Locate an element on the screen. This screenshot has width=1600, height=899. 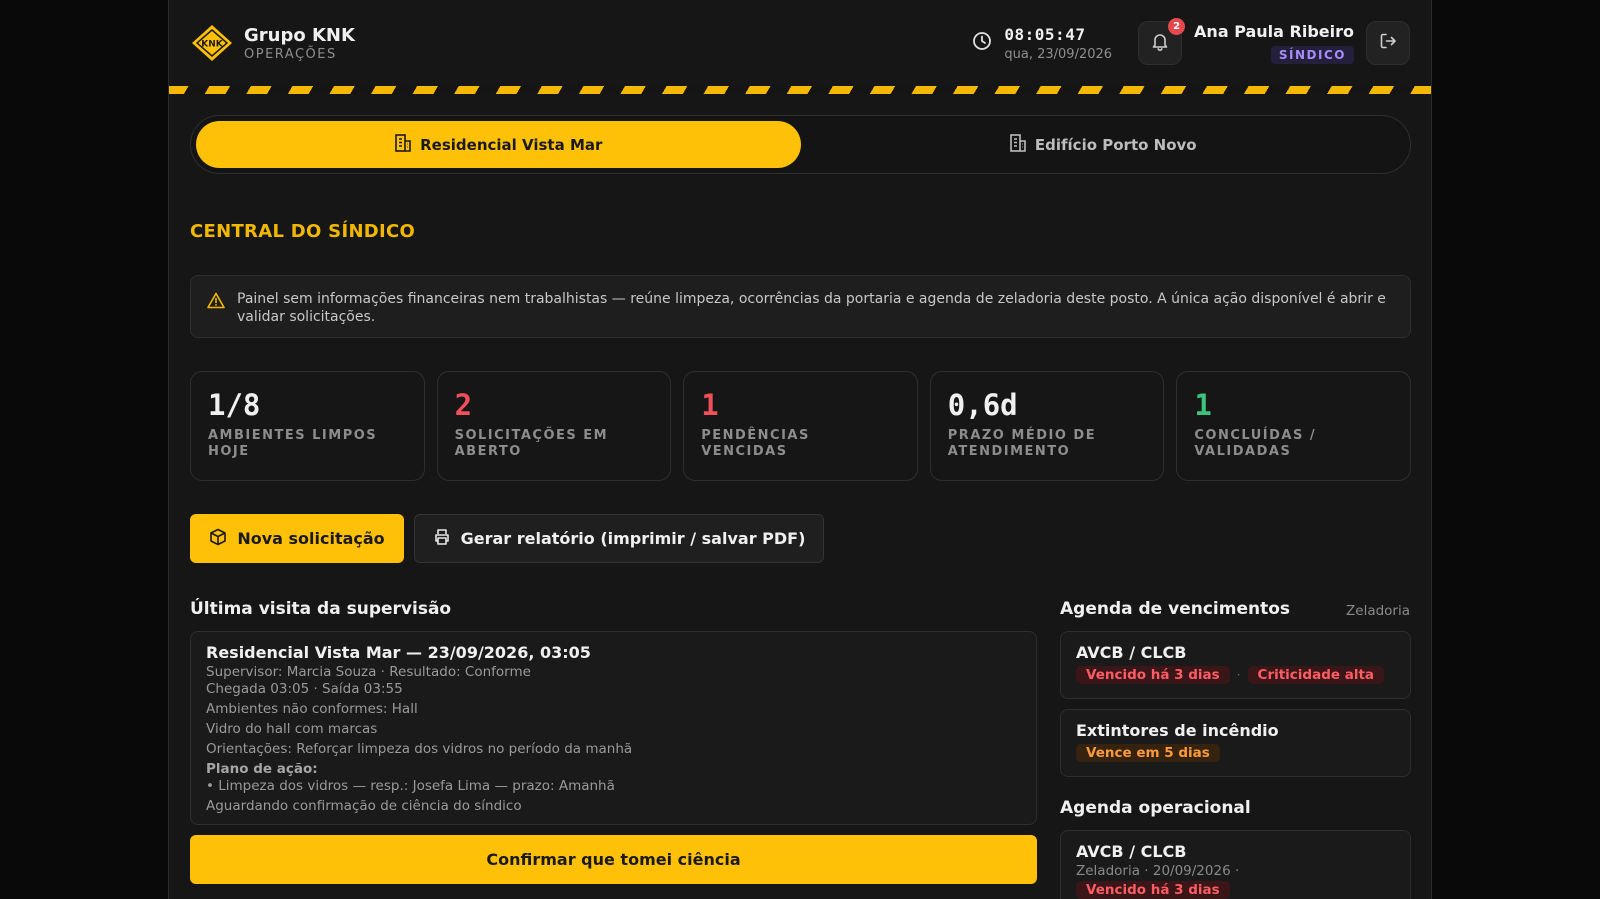
clock-icon is located at coordinates (982, 43).